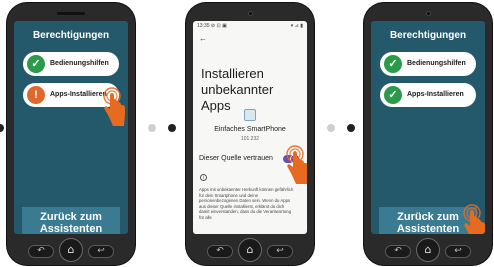 This screenshot has width=494, height=267. Describe the element at coordinates (236, 158) in the screenshot. I see `trust-source-label: Dieser Quelle vertrauen` at that location.